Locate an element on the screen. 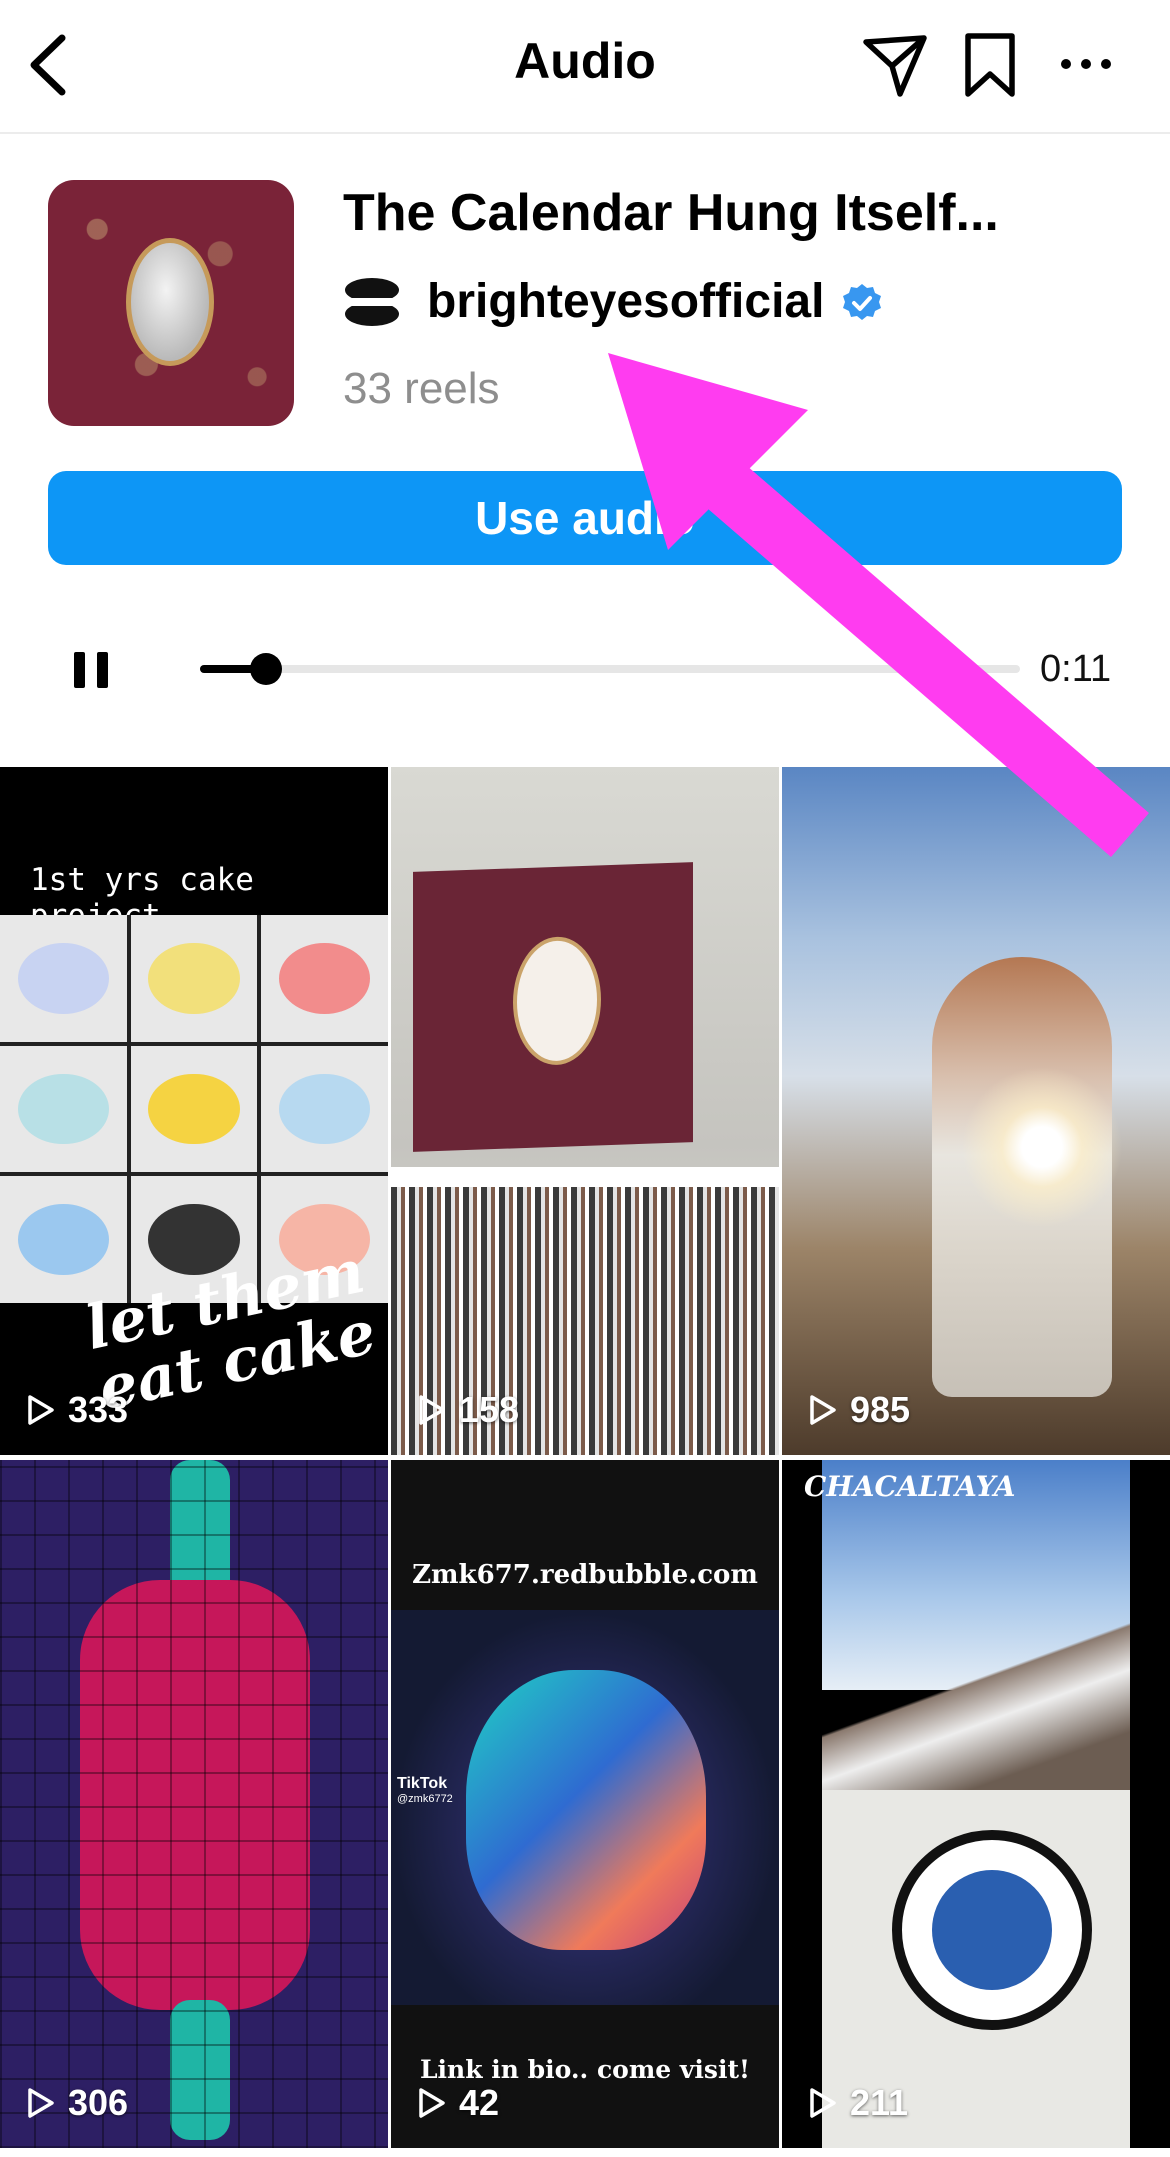 The width and height of the screenshot is (1170, 2157). reels-count: 33 reels is located at coordinates (421, 388).